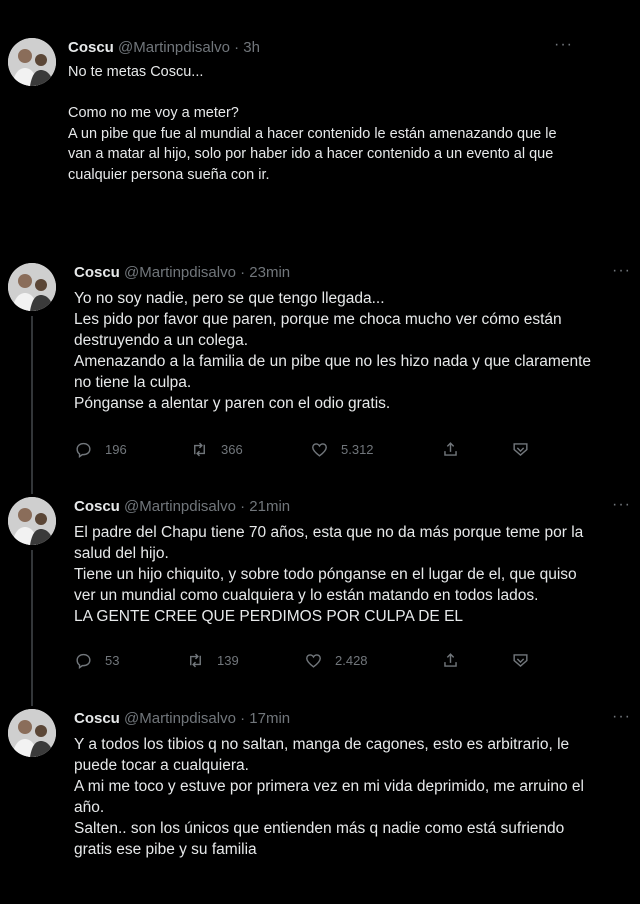  Describe the element at coordinates (357, 449) in the screenshot. I see `like-count: 5.312` at that location.